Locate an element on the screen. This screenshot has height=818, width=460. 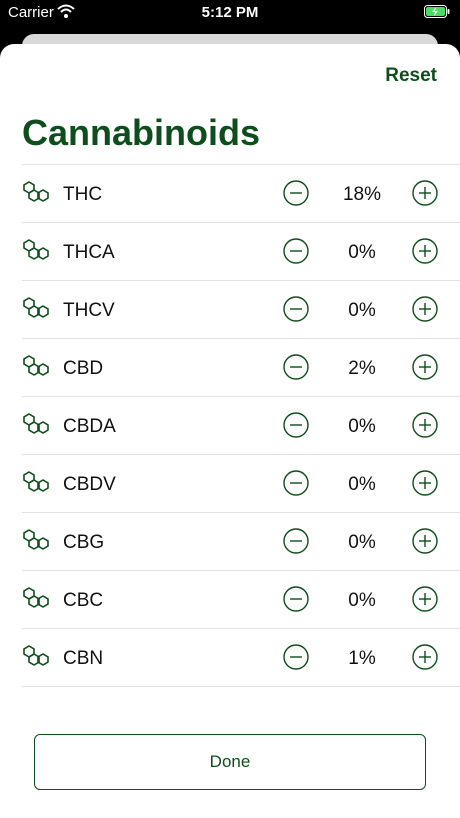
cannabinoid-name: CBD is located at coordinates (83, 368).